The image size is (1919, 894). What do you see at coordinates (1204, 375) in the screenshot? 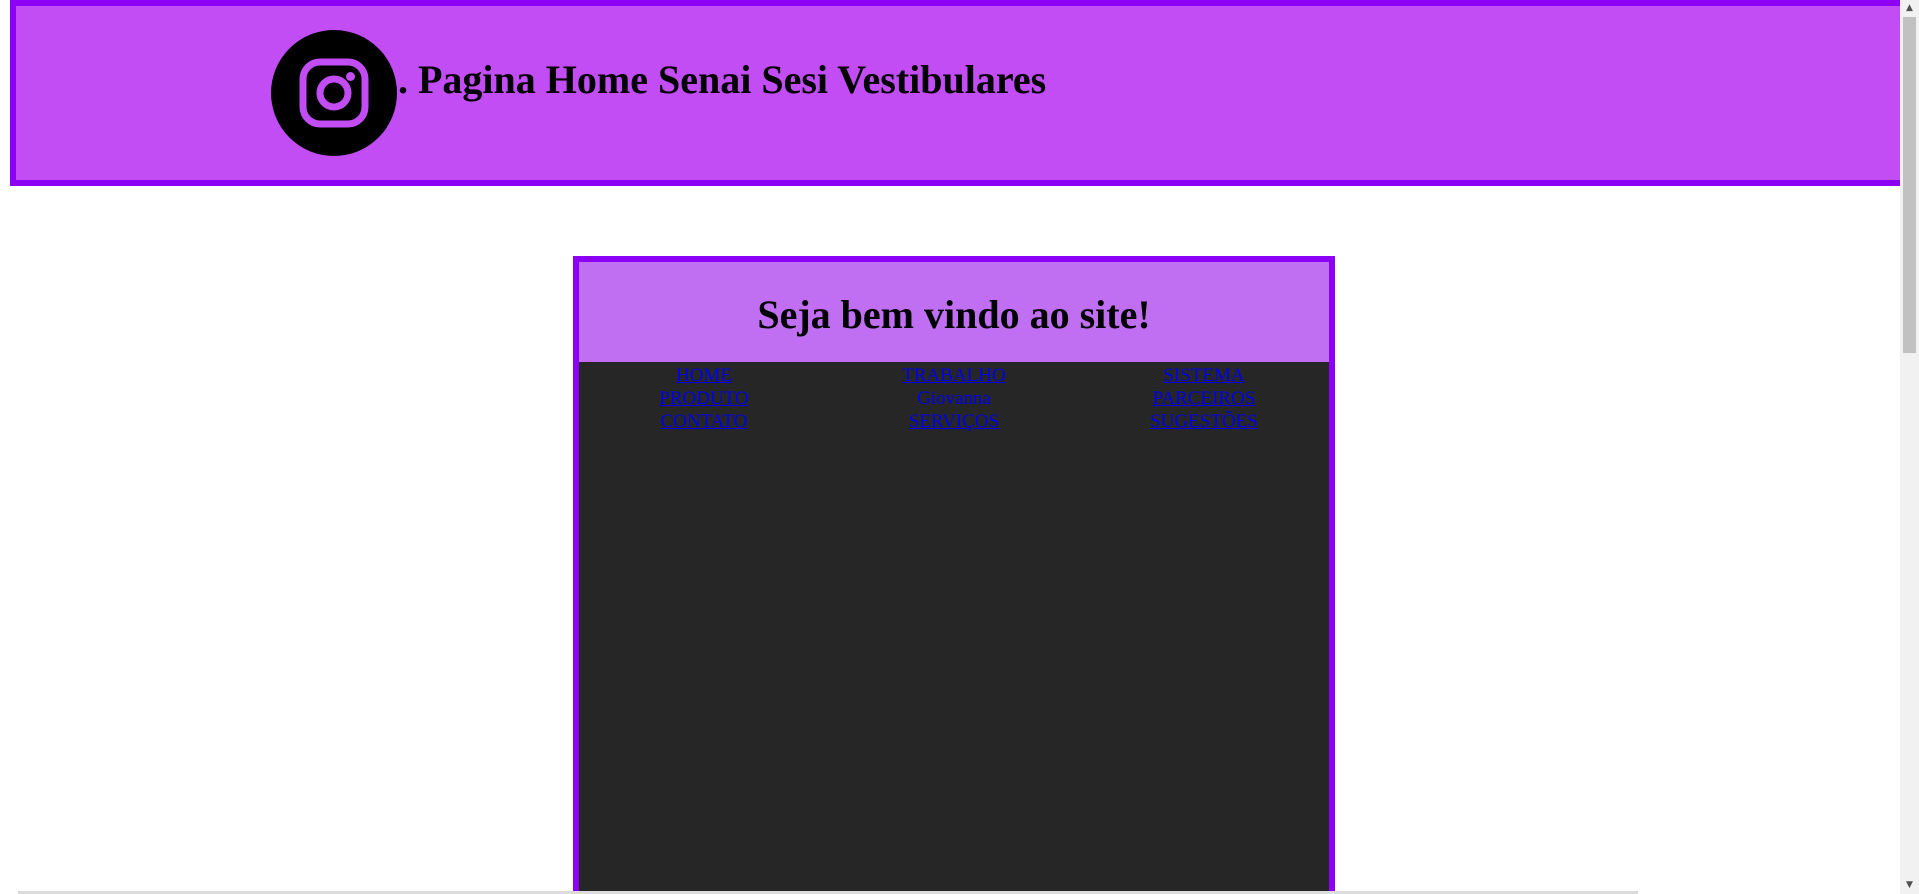
I see `nav-link-sistema: SISTEMA` at bounding box center [1204, 375].